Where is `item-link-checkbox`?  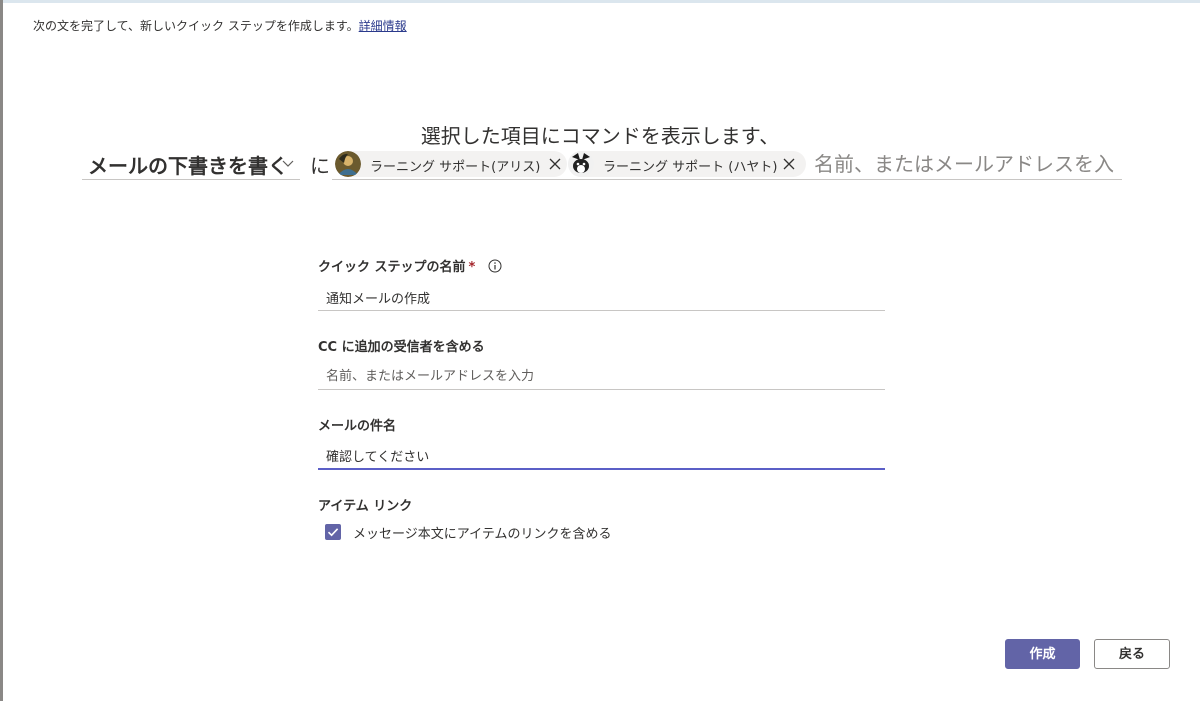
item-link-checkbox is located at coordinates (333, 532).